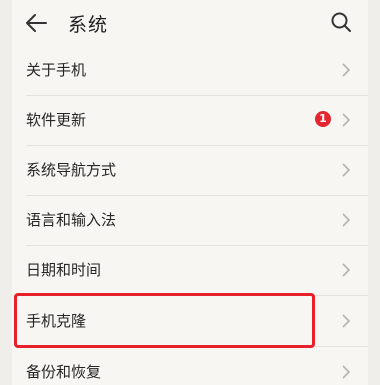 The width and height of the screenshot is (380, 385). Describe the element at coordinates (190, 23) in the screenshot. I see `app-header: 系统` at that location.